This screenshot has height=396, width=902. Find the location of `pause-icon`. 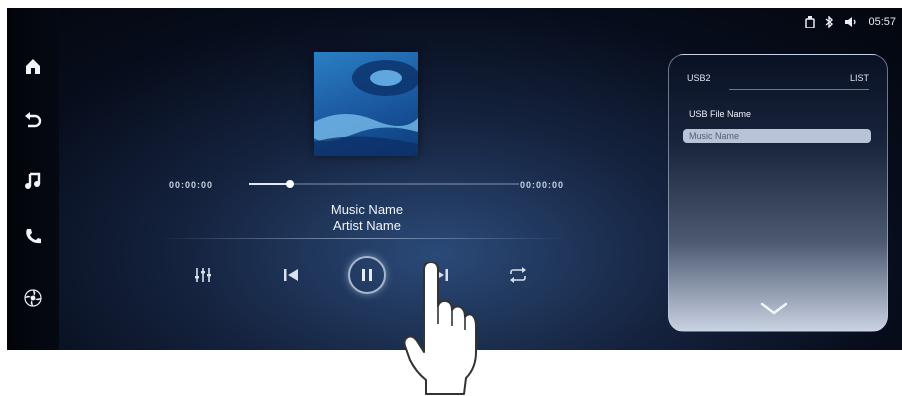

pause-icon is located at coordinates (367, 275).